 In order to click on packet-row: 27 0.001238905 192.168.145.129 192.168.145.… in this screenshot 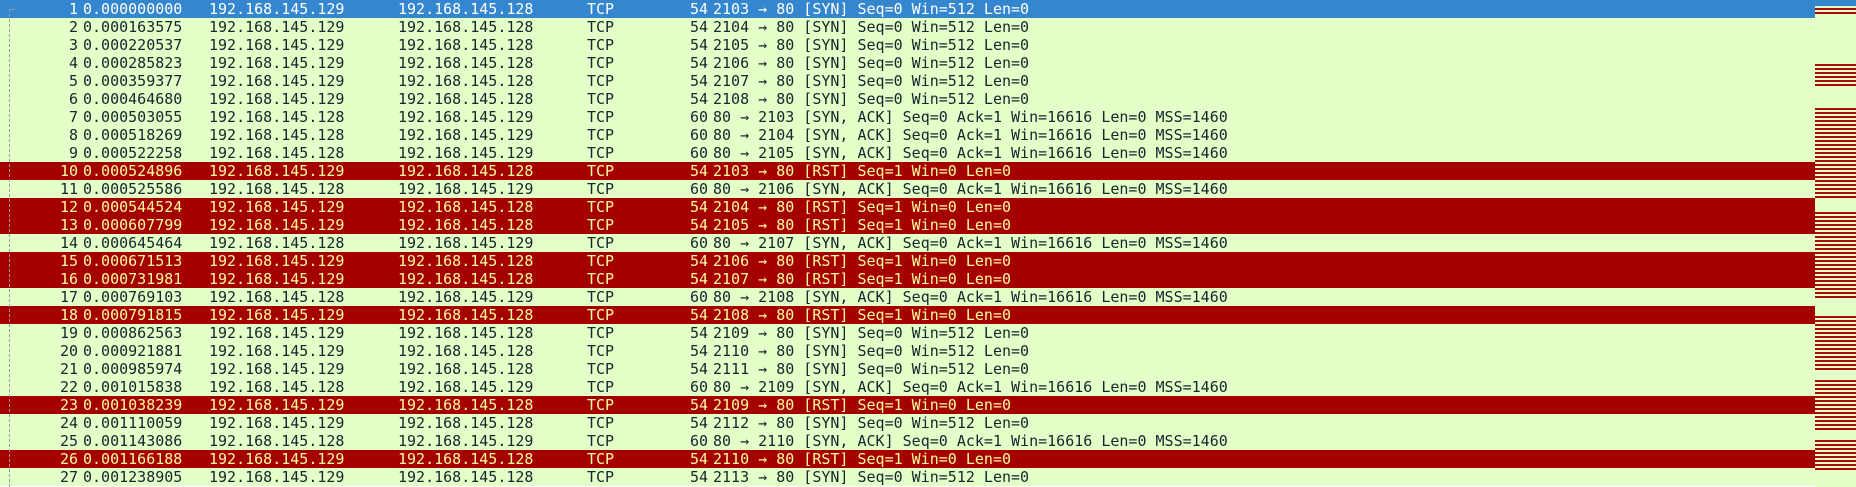, I will do `click(907, 477)`.